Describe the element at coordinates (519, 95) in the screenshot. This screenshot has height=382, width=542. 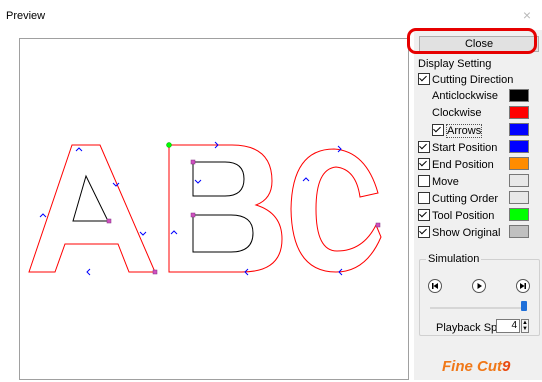
I see `anticlockwise-color-swatch` at that location.